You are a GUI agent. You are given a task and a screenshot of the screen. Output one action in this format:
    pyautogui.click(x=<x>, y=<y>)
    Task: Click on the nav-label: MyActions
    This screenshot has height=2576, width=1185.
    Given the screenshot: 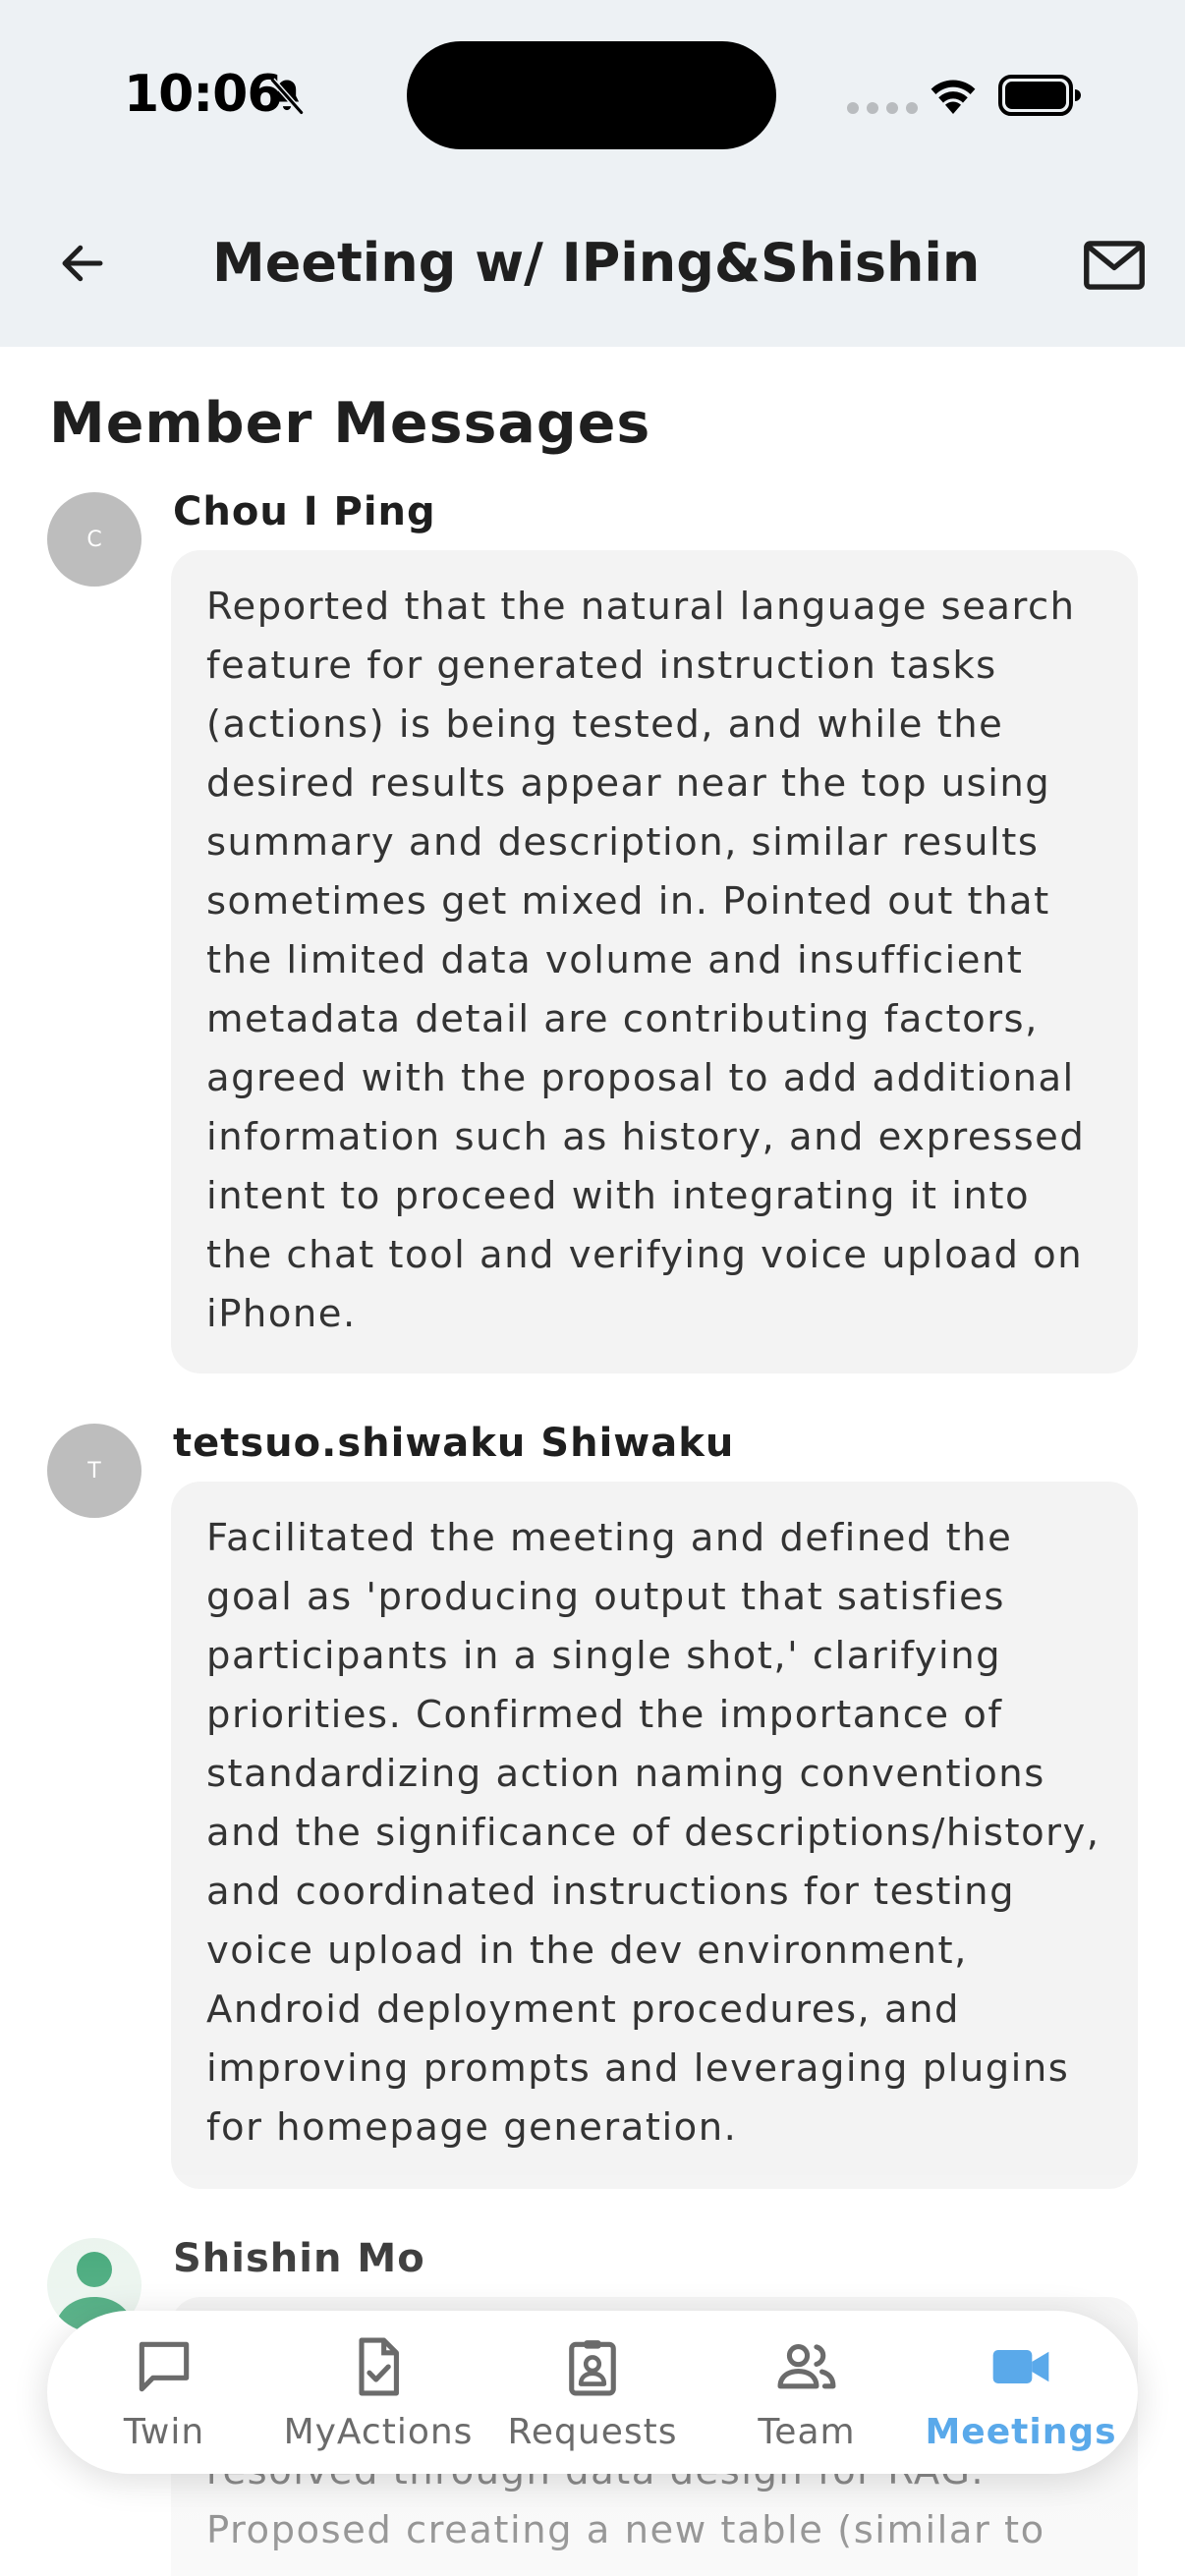 What is the action you would take?
    pyautogui.click(x=379, y=2431)
    